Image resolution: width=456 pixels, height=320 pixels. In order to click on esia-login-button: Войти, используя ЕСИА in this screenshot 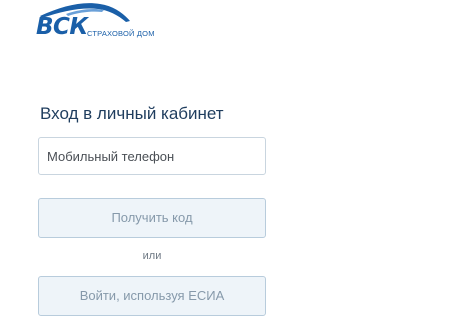, I will do `click(152, 296)`.